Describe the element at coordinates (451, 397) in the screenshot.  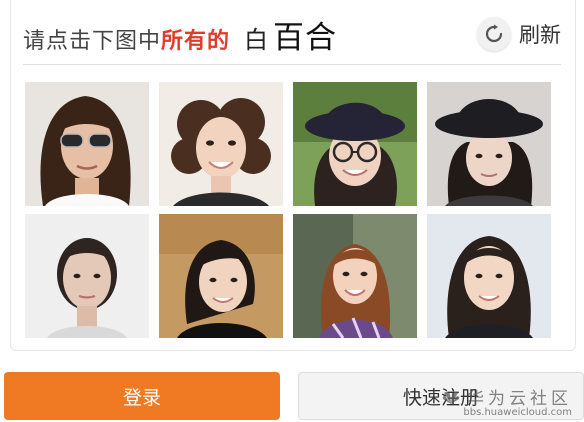
I see `huawei-logo-icon` at that location.